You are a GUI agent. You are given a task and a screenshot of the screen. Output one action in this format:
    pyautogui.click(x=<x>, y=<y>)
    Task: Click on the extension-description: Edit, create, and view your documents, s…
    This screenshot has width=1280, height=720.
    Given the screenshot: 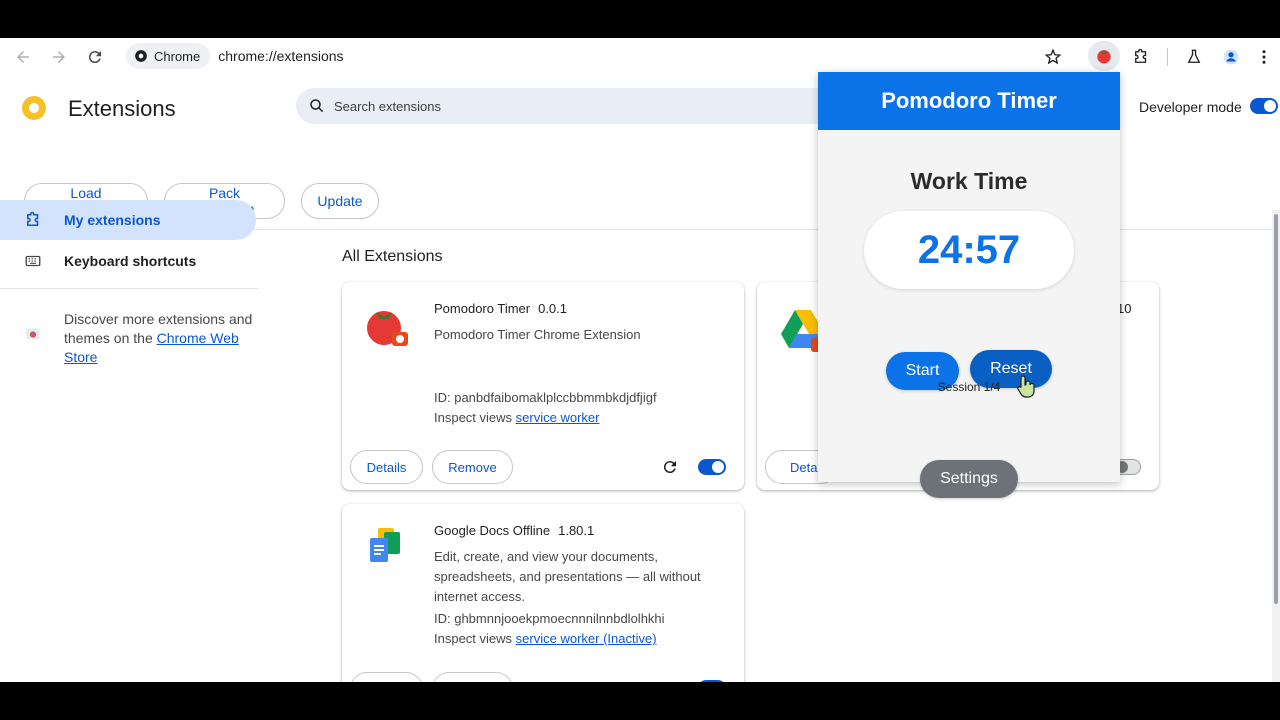 What is the action you would take?
    pyautogui.click(x=567, y=576)
    